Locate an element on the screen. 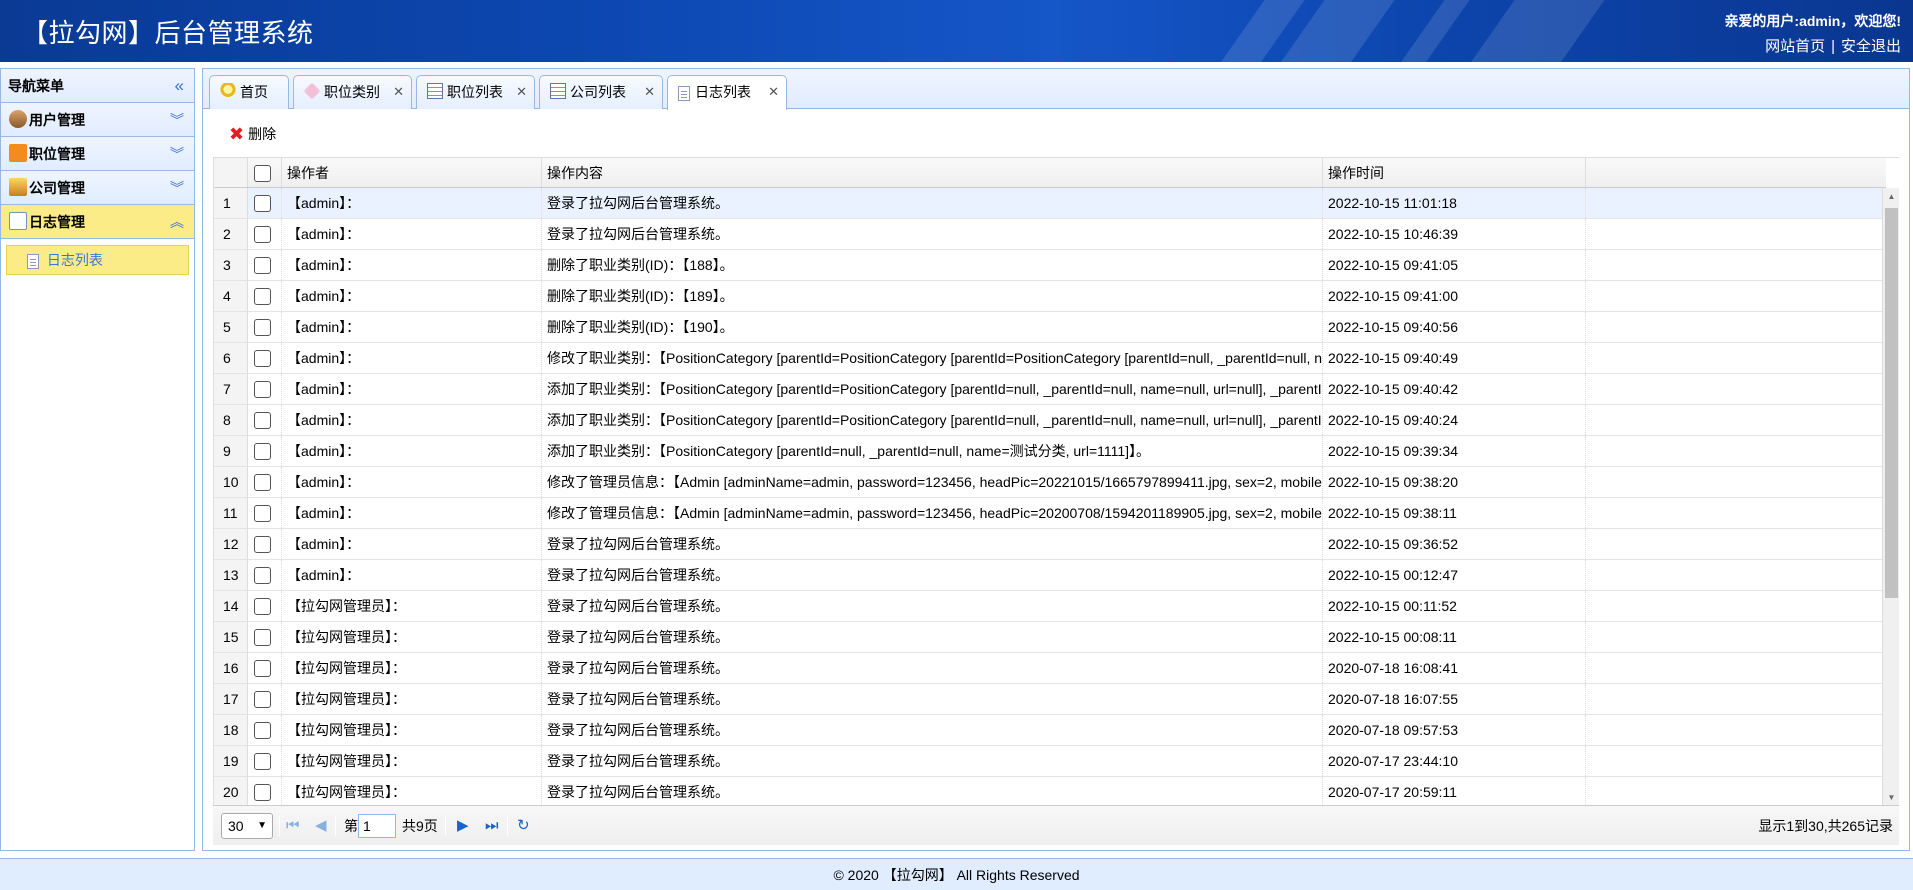 The image size is (1913, 890). delete-icon: ✖ is located at coordinates (237, 134).